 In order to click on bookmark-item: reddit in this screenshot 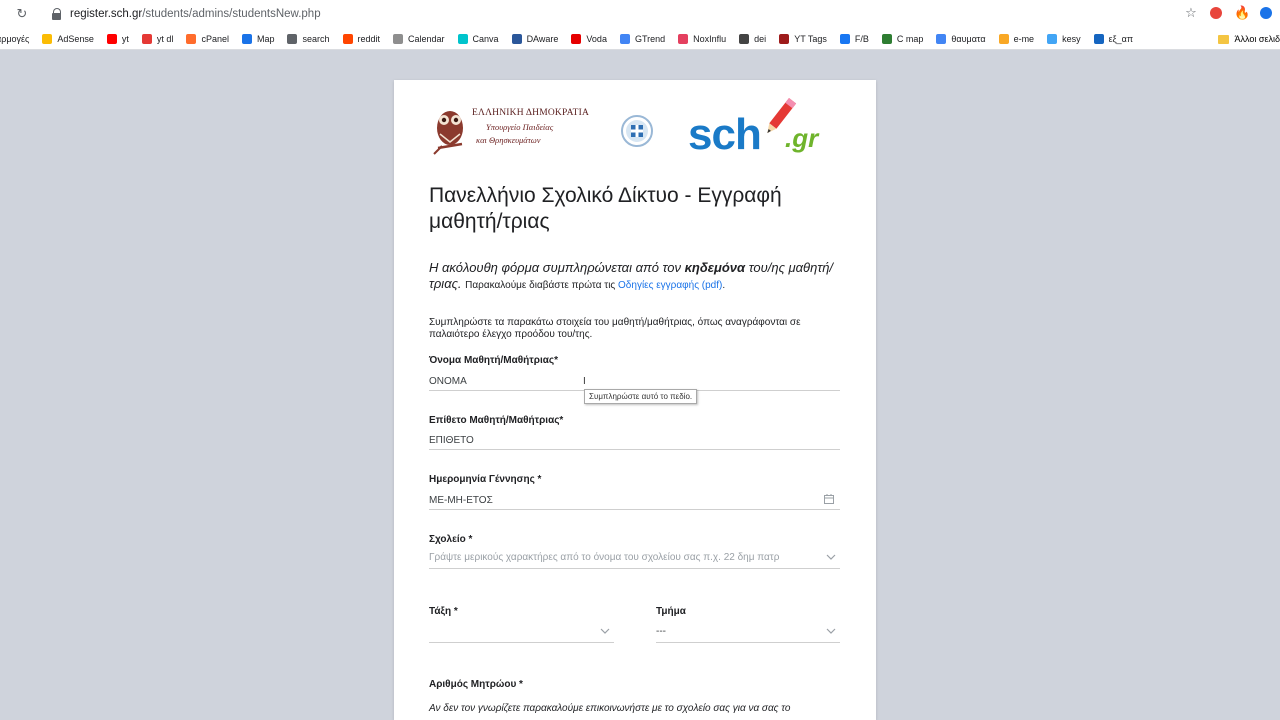, I will do `click(361, 38)`.